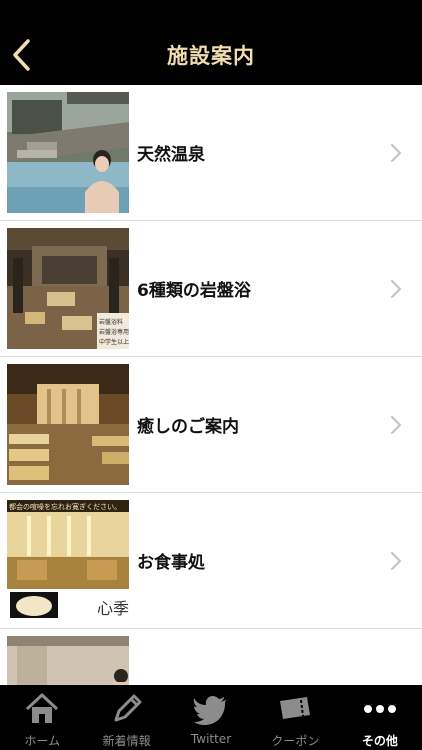 The image size is (422, 750). I want to click on list-item-label: お食事処, so click(171, 563).